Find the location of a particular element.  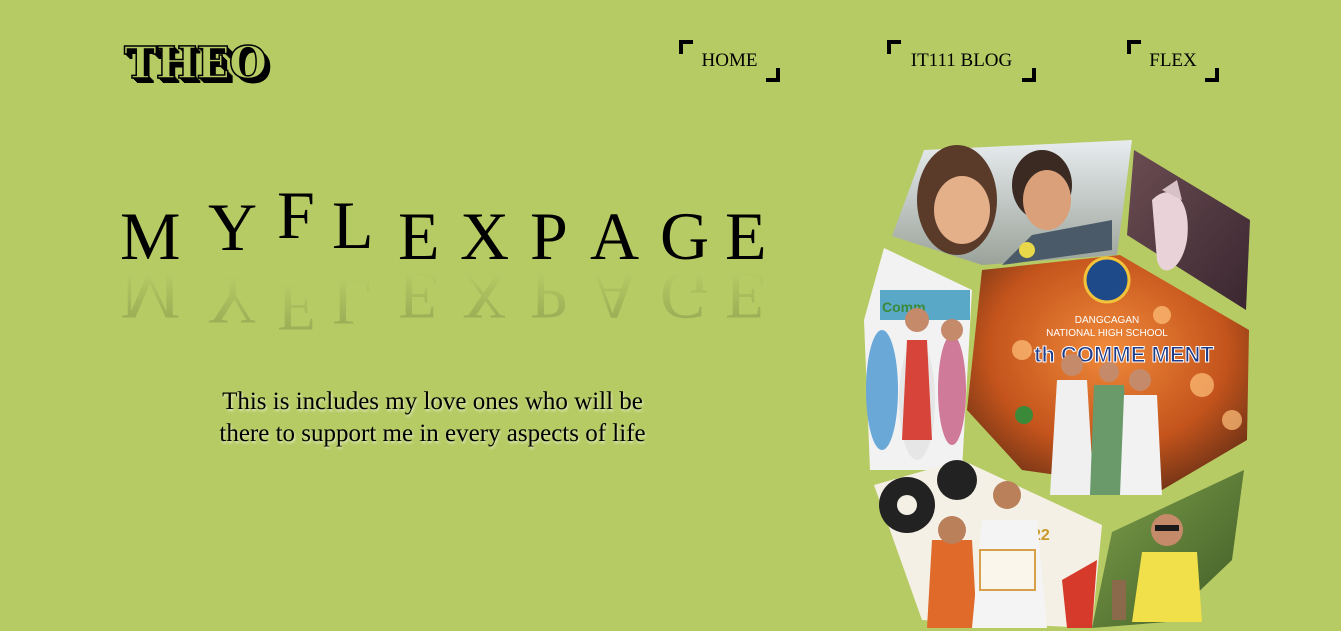

photo-graduation-family: Comm is located at coordinates (918, 359).